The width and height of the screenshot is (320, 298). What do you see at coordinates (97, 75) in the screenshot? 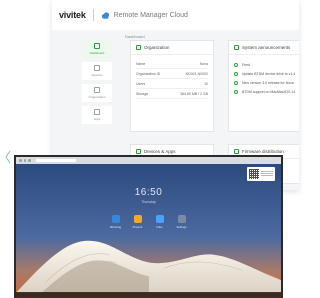
I see `sidebar-item-label: Devices` at bounding box center [97, 75].